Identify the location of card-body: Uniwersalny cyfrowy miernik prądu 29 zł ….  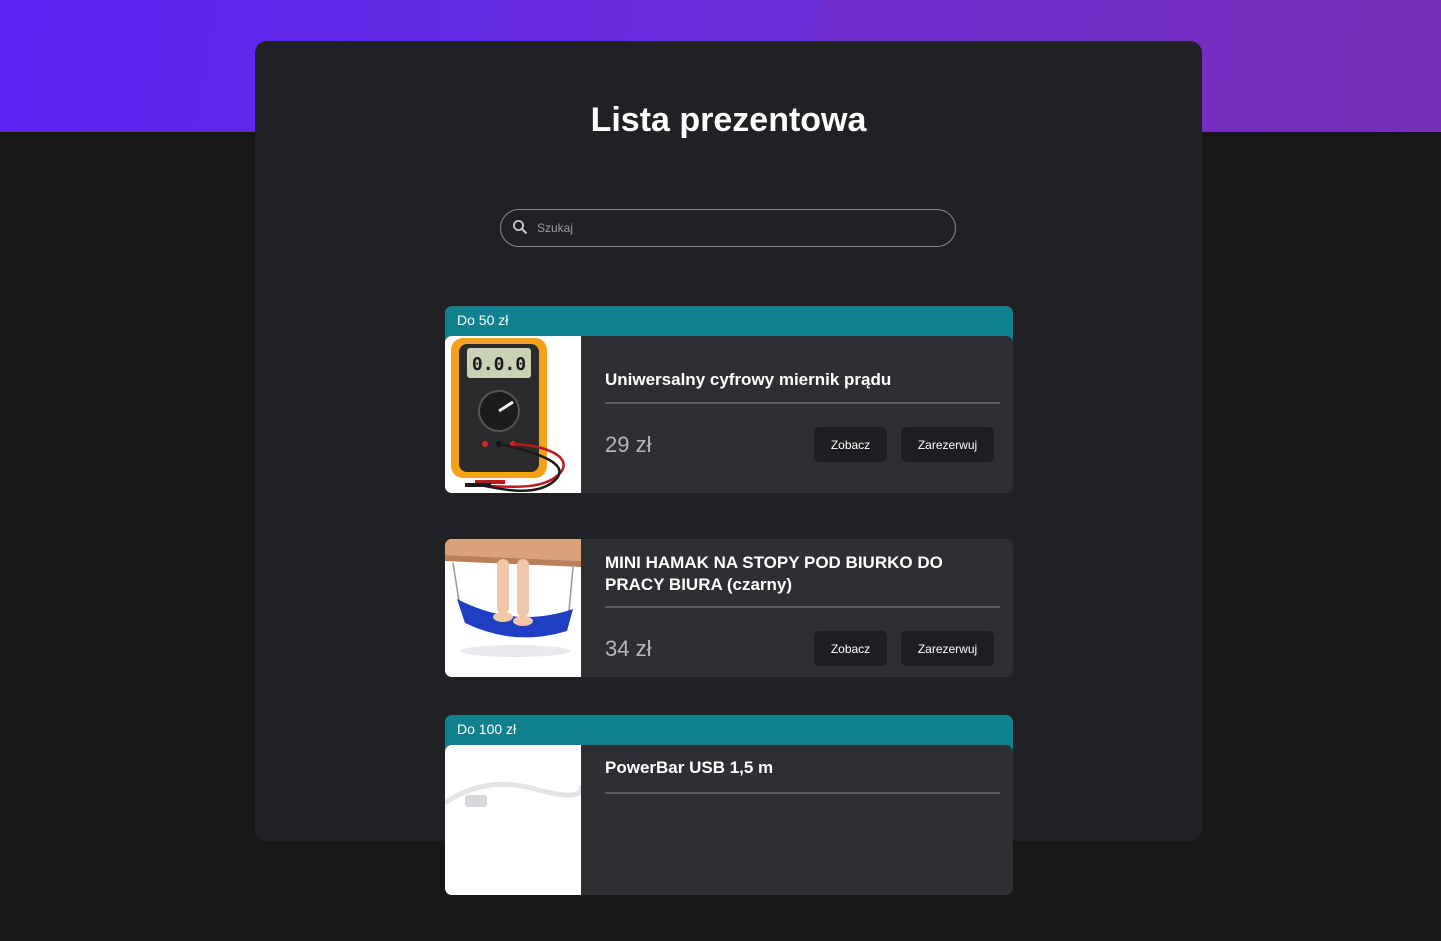
(797, 414).